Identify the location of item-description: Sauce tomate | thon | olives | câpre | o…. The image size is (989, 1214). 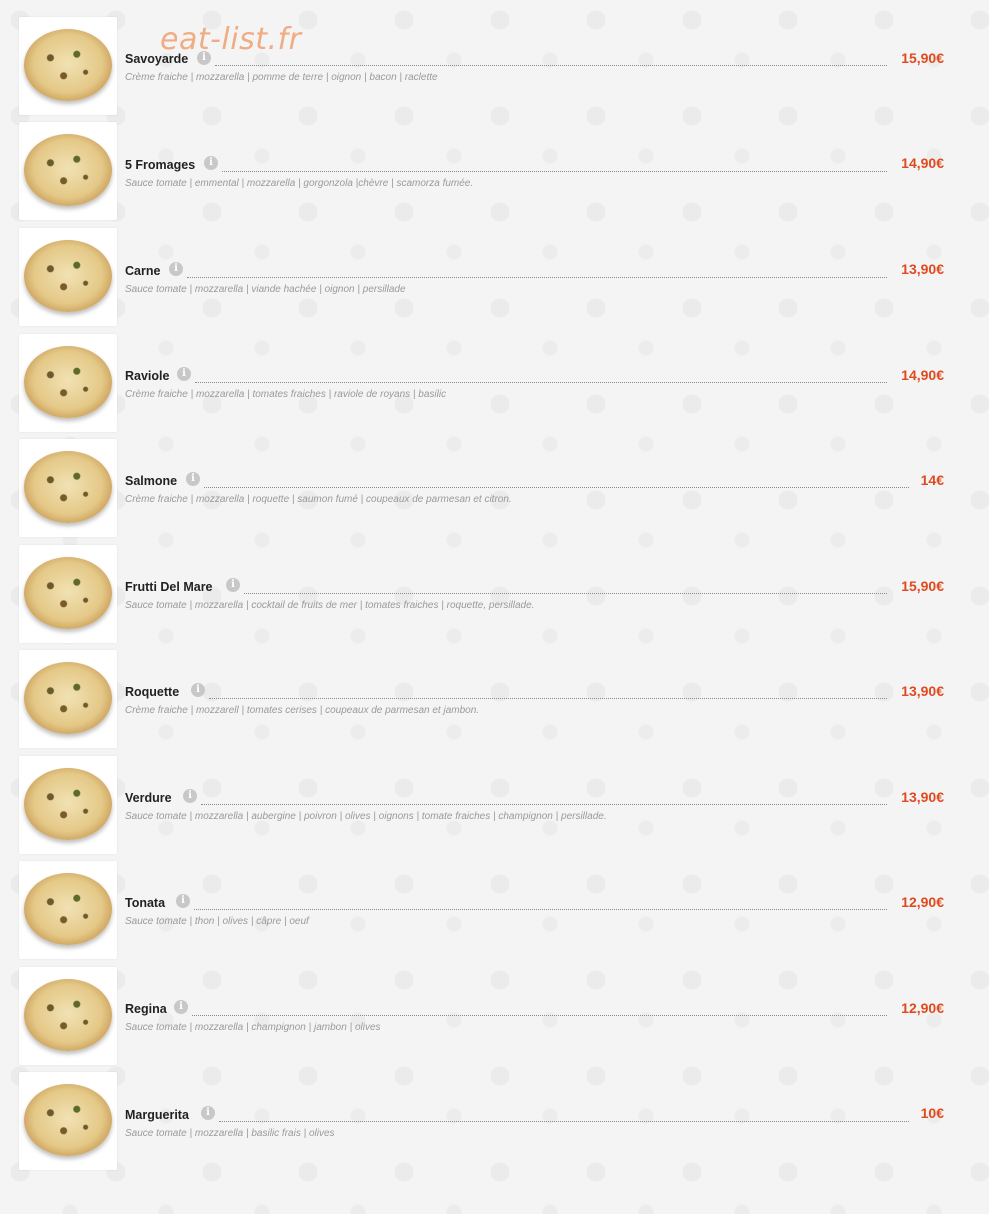
(217, 921).